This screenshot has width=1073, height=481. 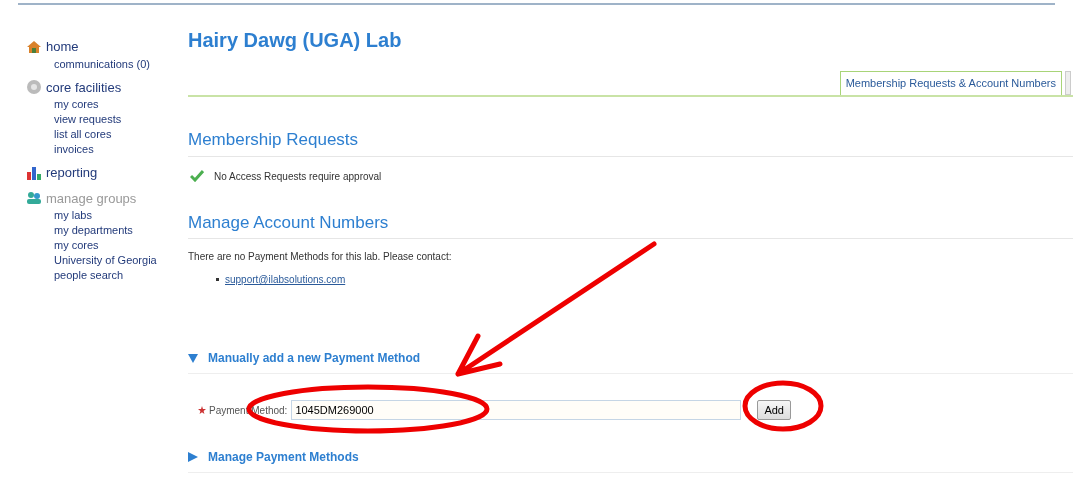 I want to click on sidebar-link: my cores, so click(x=104, y=104).